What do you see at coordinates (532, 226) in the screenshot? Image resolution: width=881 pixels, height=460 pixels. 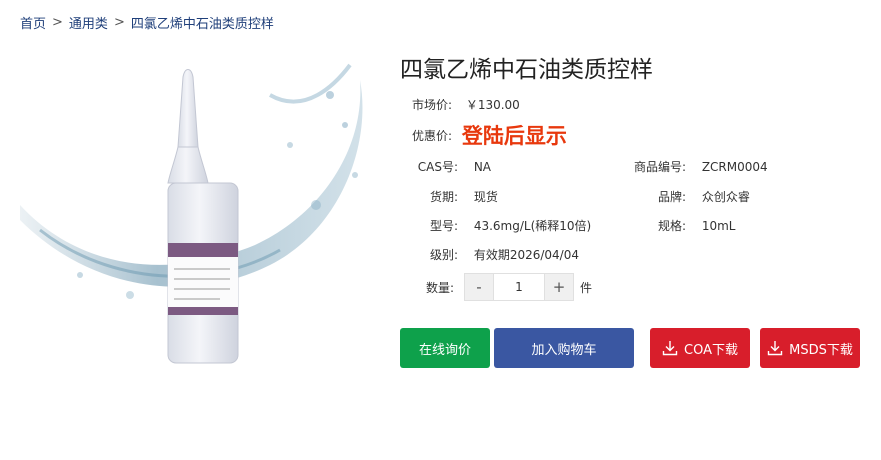 I see `model-value: 43.6mg/L(稀释10倍)` at bounding box center [532, 226].